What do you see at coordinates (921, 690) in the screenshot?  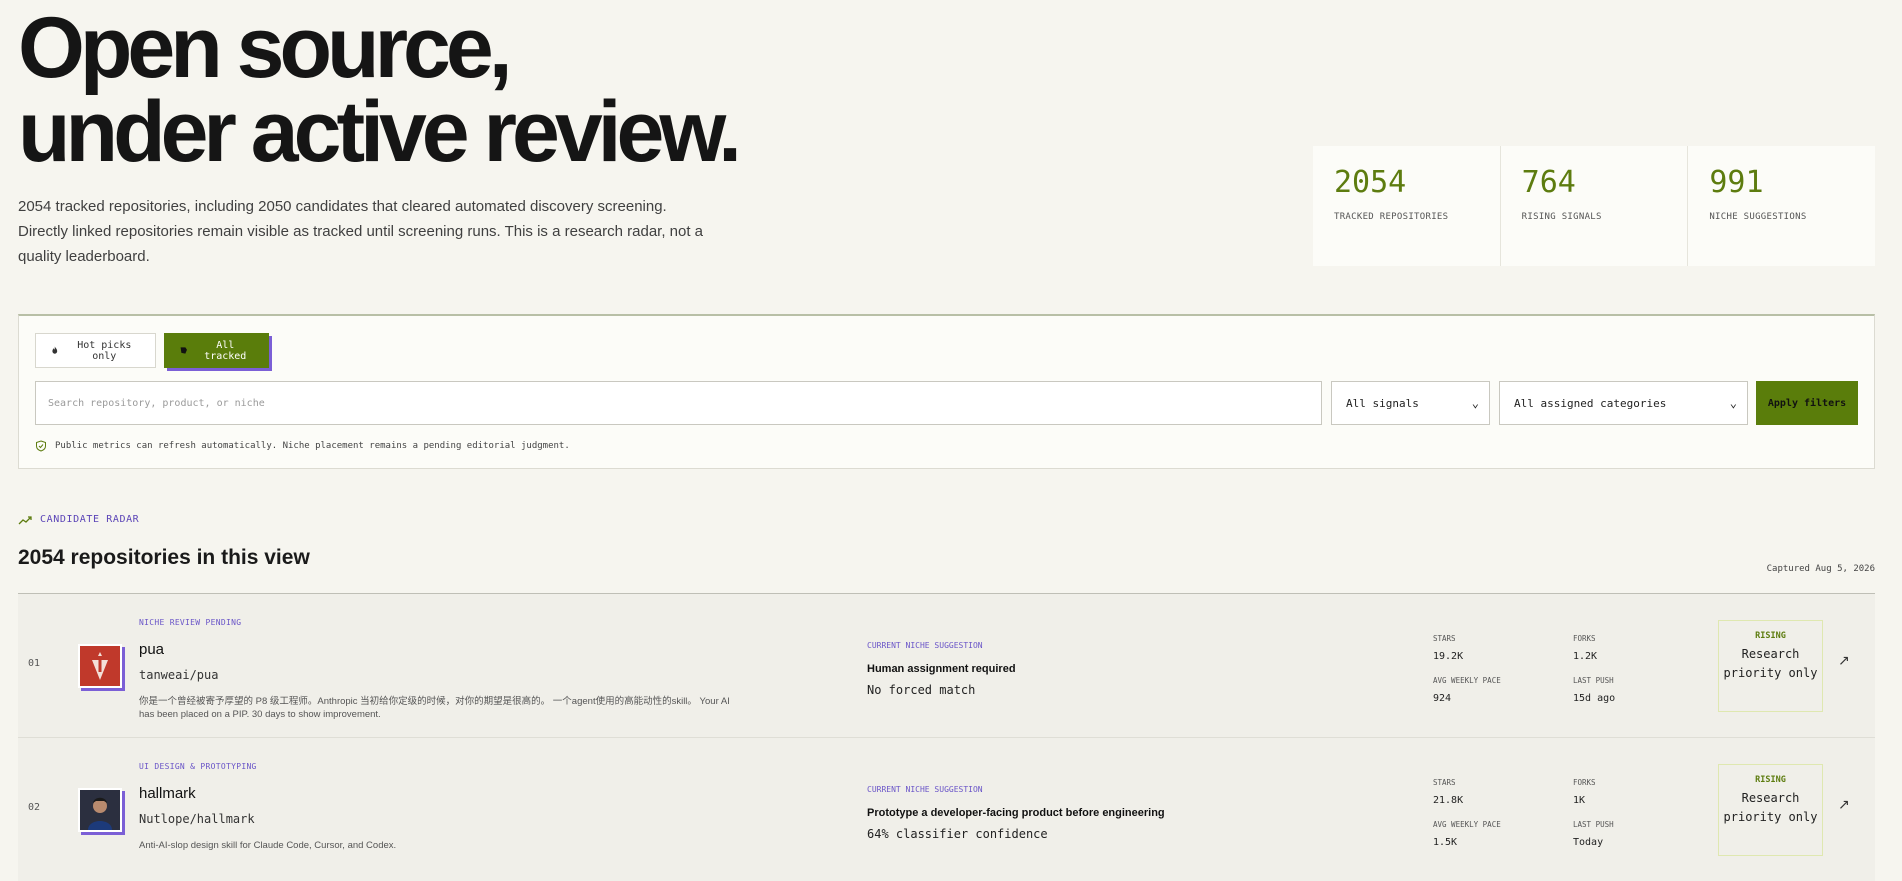 I see `suggestion-detail: No forced match` at bounding box center [921, 690].